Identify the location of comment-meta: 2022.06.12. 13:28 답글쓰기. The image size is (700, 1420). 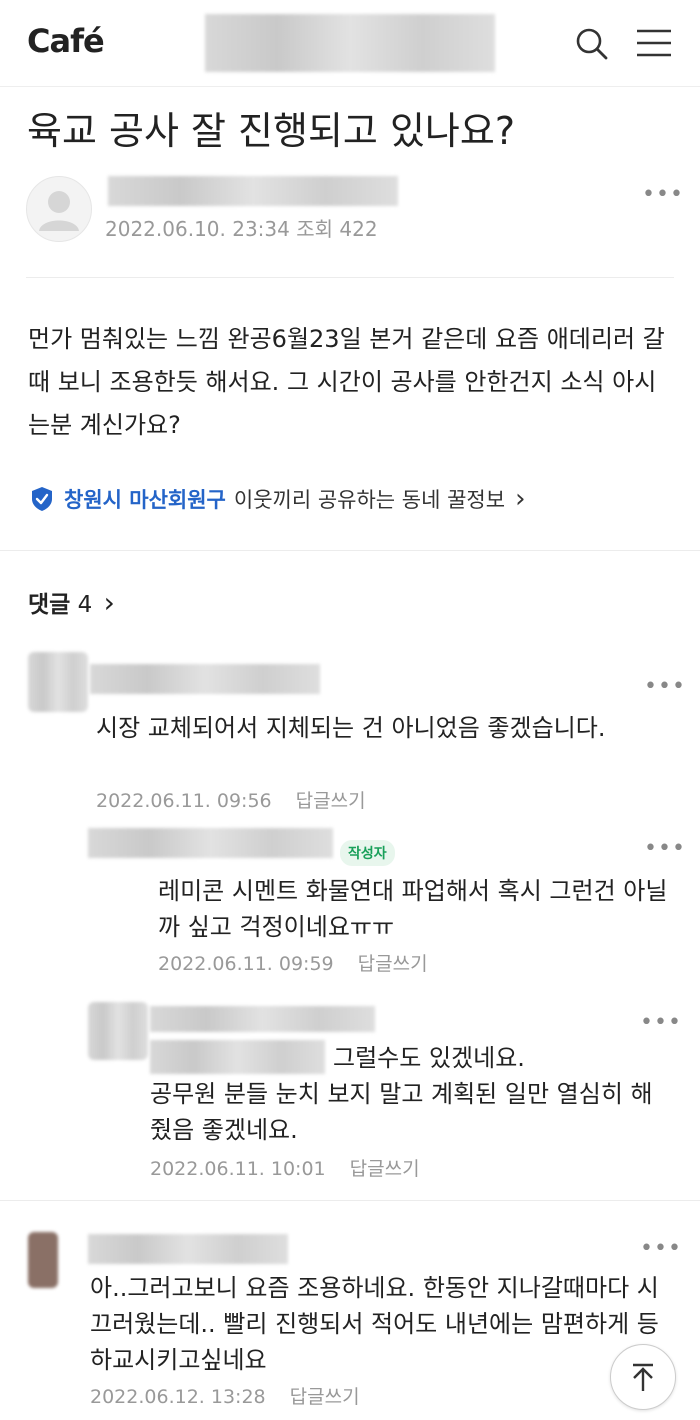
(225, 1395).